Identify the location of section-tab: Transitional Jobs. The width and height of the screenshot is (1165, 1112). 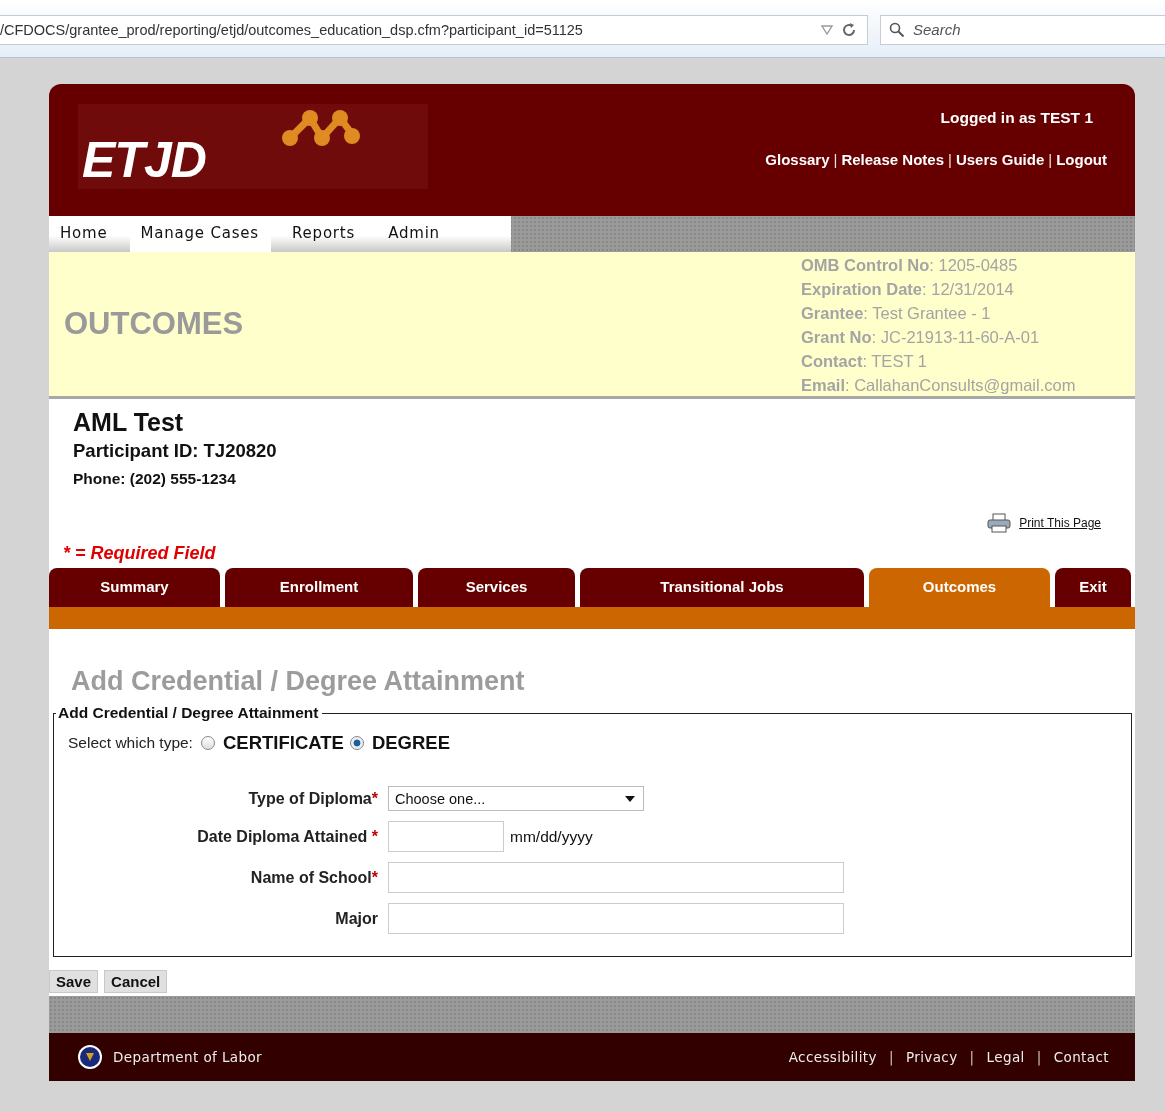
(722, 587).